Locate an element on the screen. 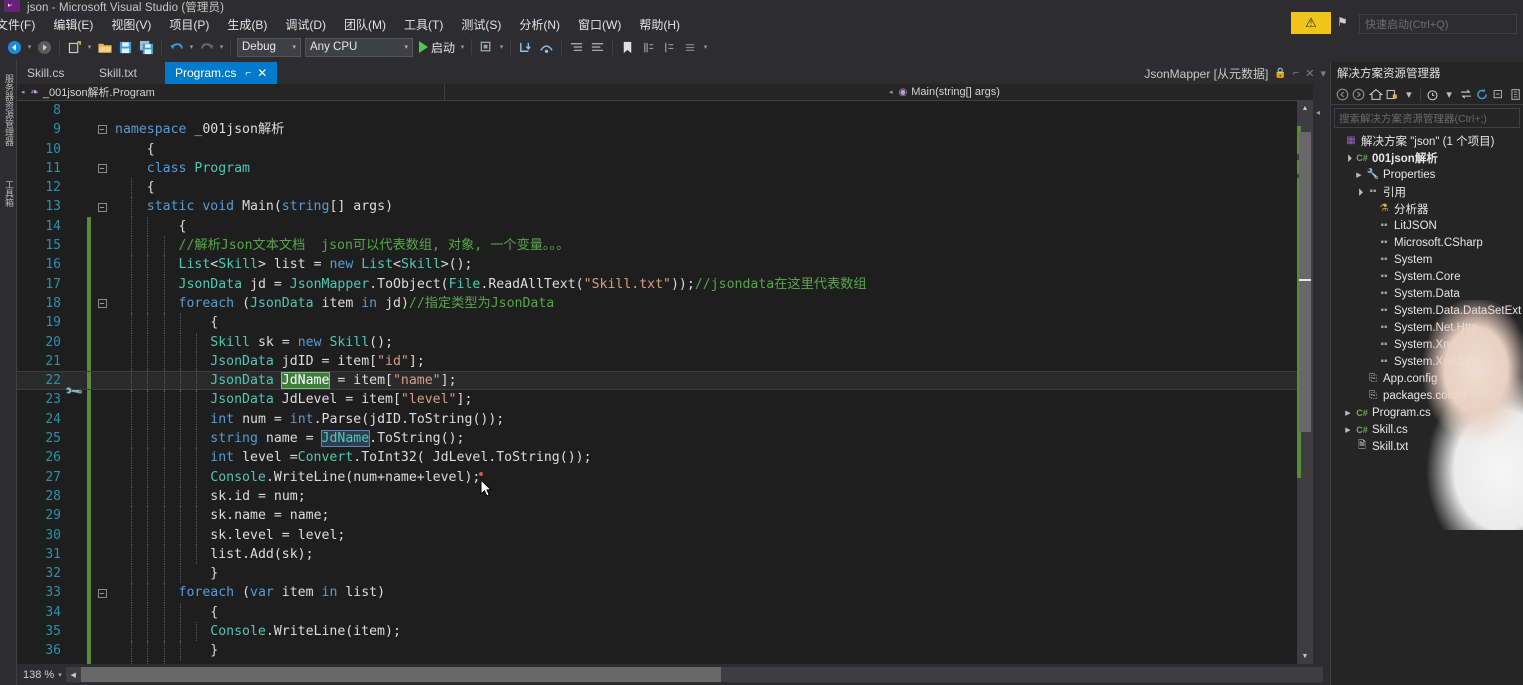 The height and width of the screenshot is (685, 1523). sync-icon is located at coordinates (1465, 94).